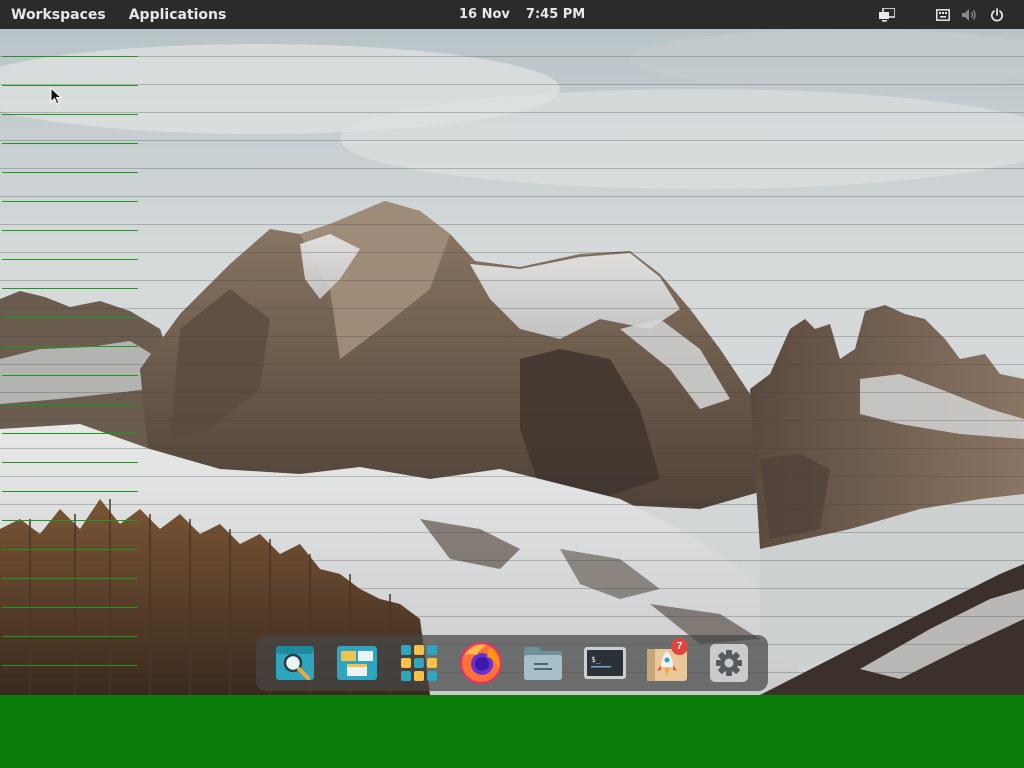  I want to click on grid-icon, so click(419, 663).